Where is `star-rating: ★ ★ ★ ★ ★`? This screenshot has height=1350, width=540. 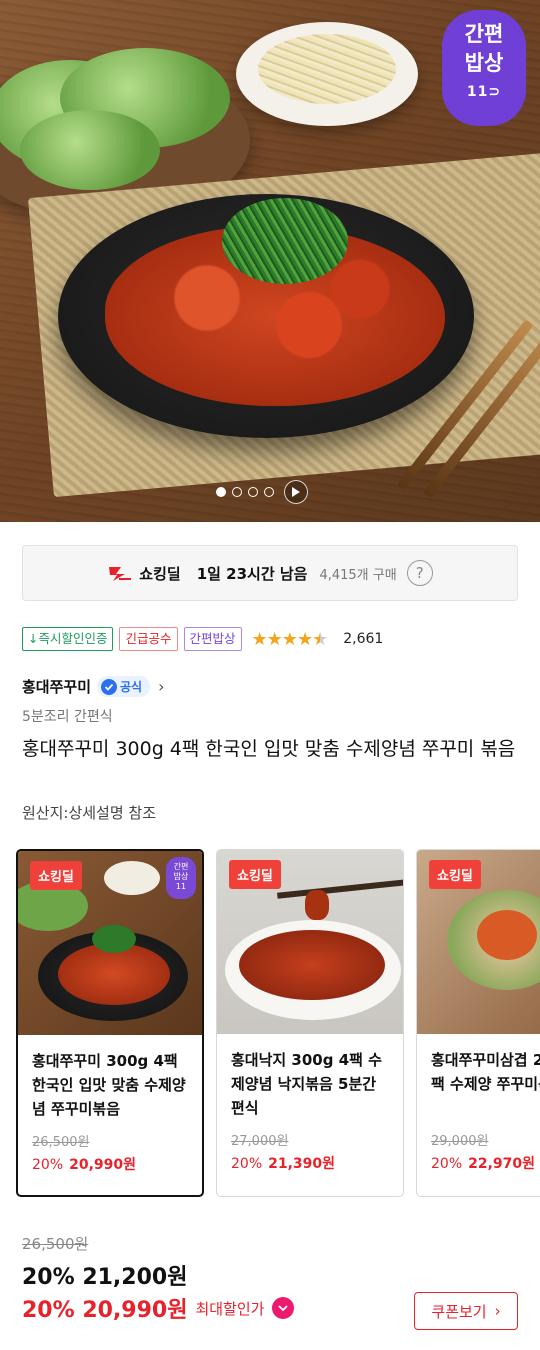
star-rating: ★ ★ ★ ★ ★ is located at coordinates (290, 639).